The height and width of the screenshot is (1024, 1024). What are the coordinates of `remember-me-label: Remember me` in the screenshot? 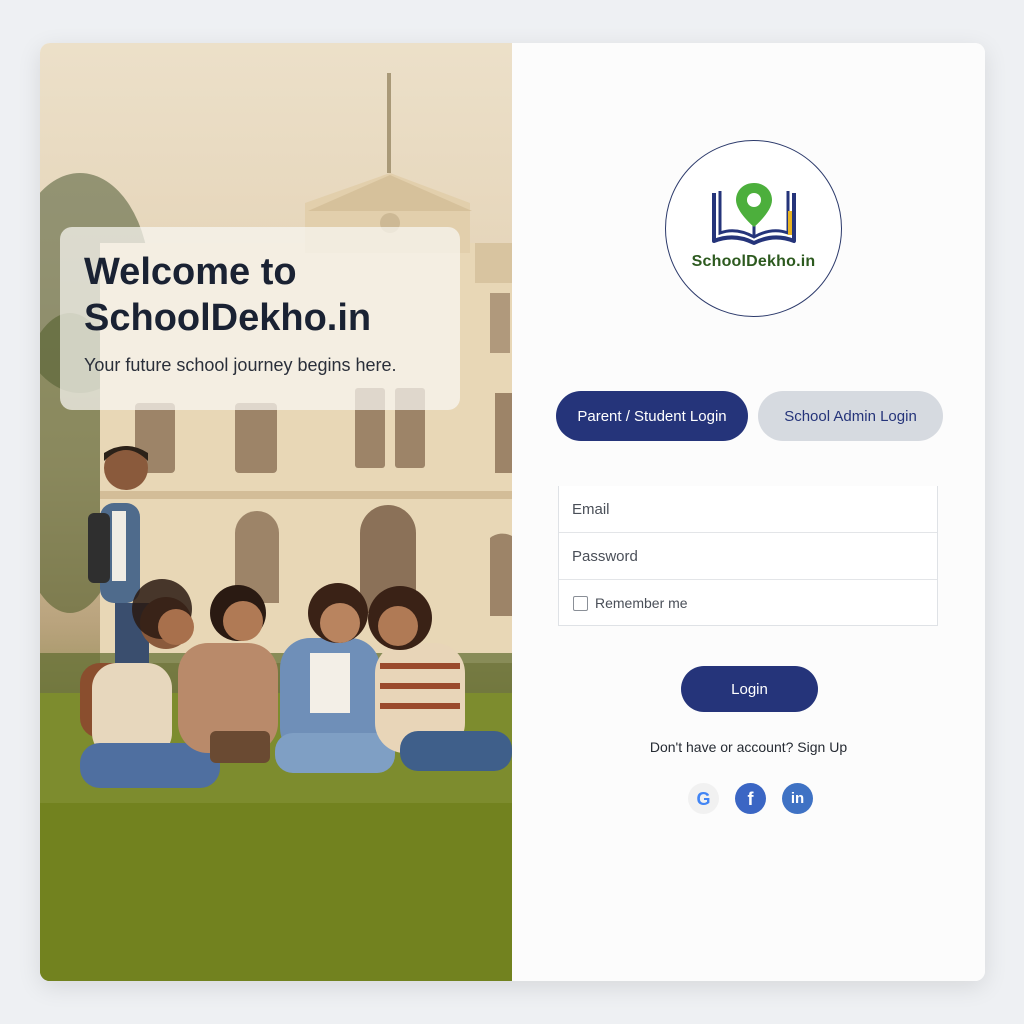 It's located at (641, 603).